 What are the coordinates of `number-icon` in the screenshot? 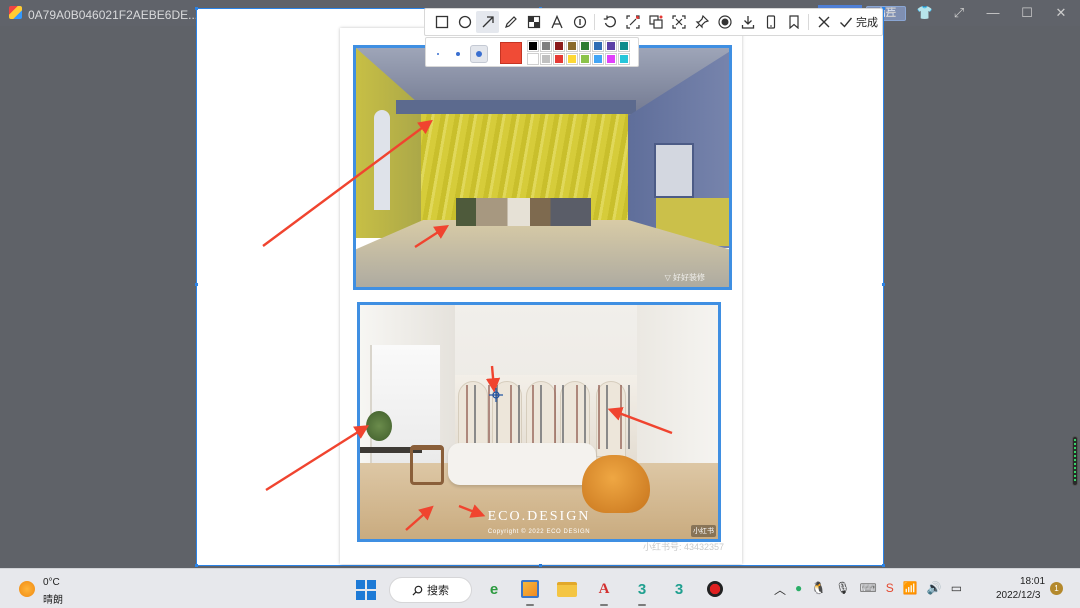 It's located at (579, 22).